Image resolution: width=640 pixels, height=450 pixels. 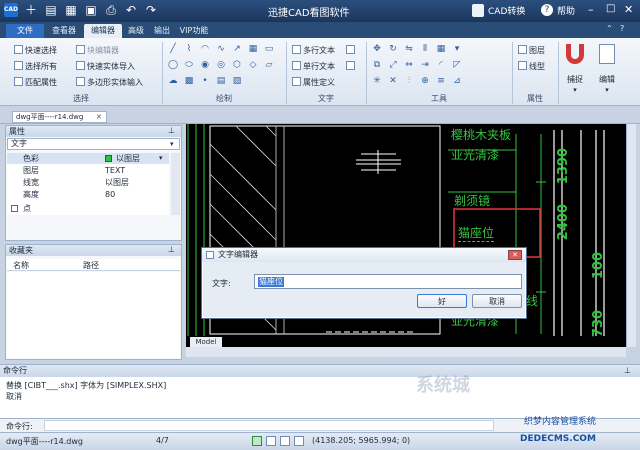 I want to click on move-icon: ✥, so click(x=377, y=49).